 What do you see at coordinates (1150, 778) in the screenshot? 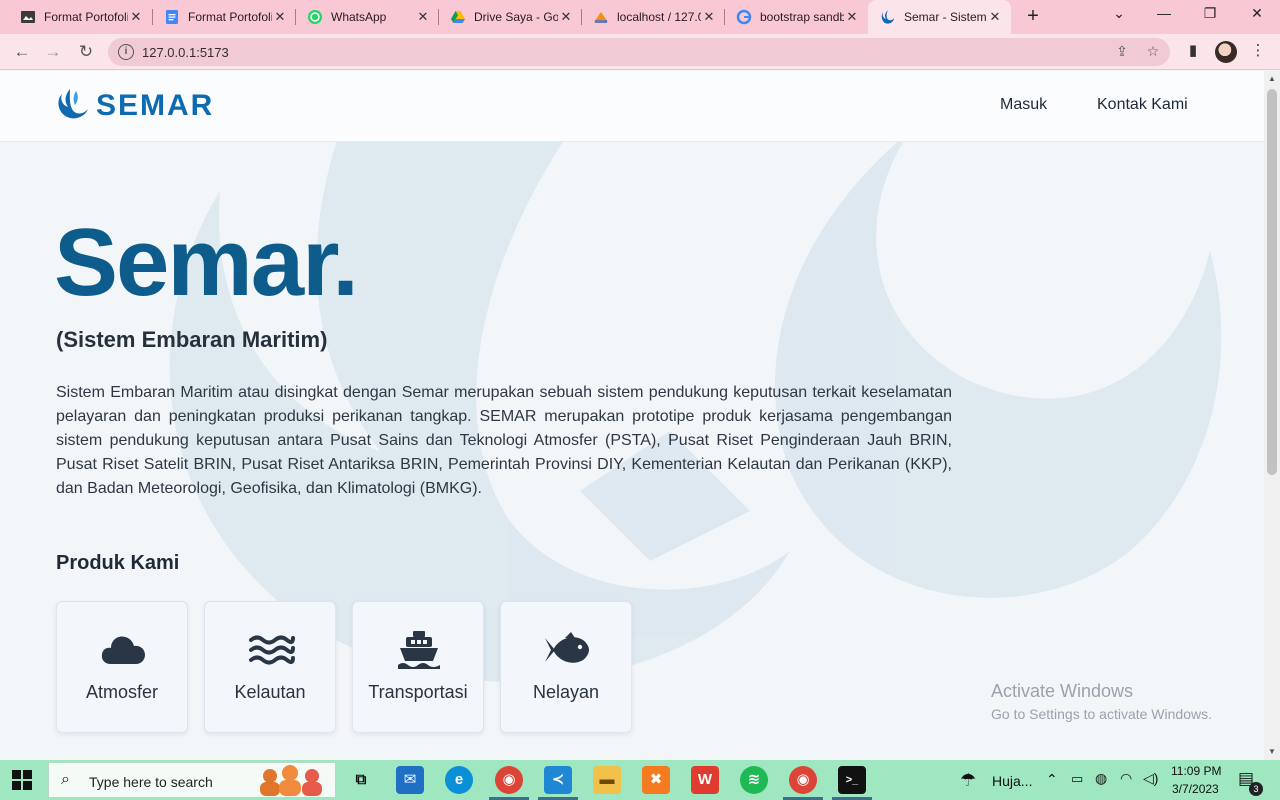
I see `volume-icon: ◁)` at bounding box center [1150, 778].